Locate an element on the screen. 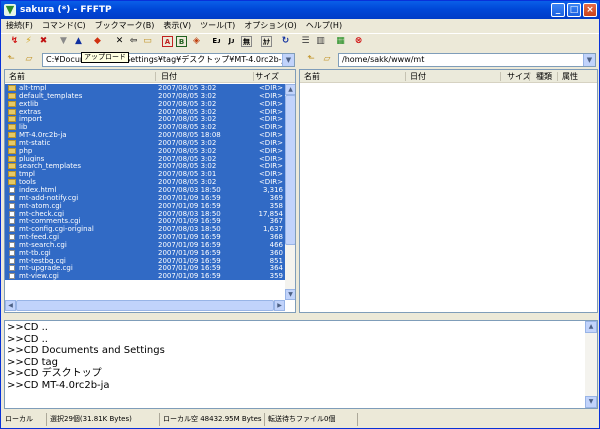  stop-icon: ⊗ is located at coordinates (358, 41).